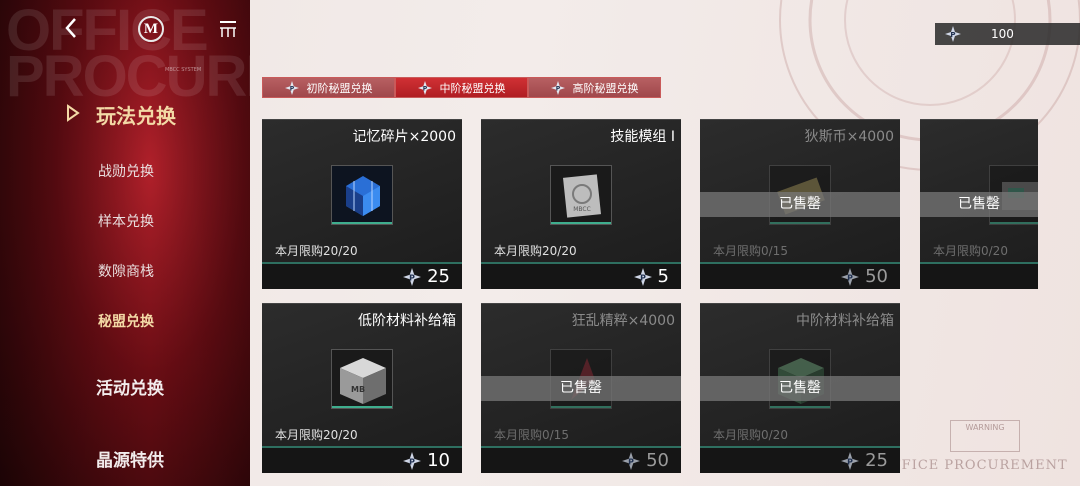 This screenshot has height=486, width=1080. I want to click on nav-item-secret-alliance: 秘盟兑换, so click(126, 321).